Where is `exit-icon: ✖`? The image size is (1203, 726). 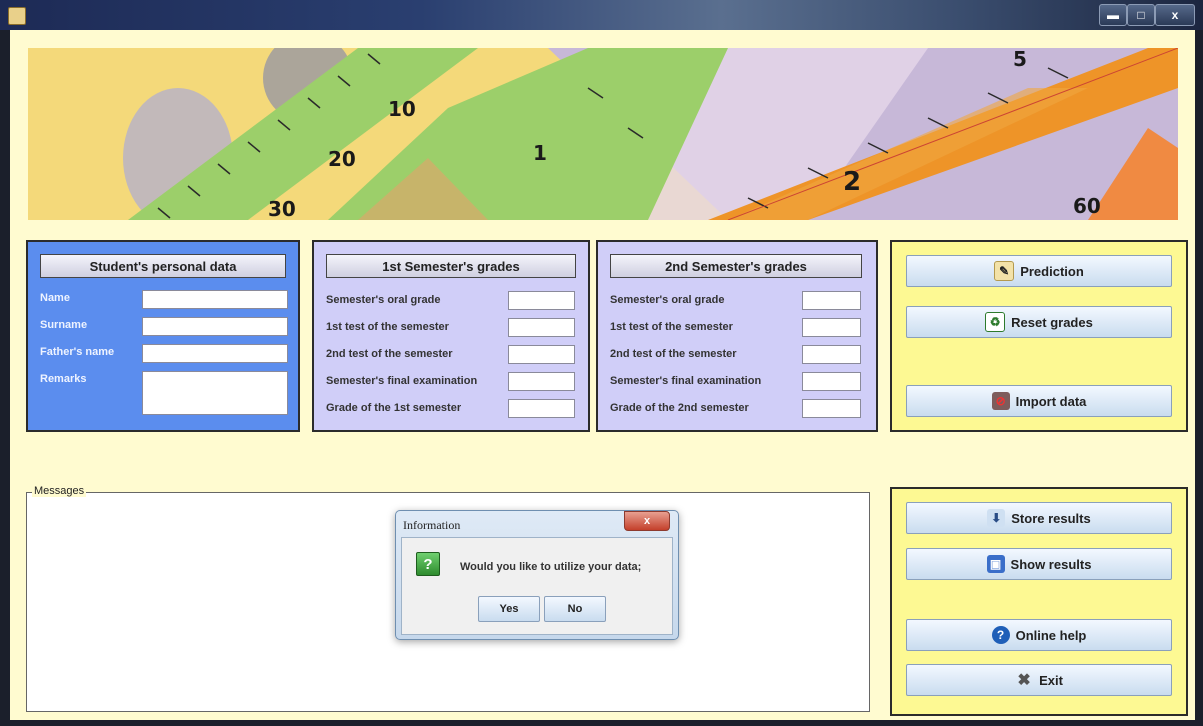 exit-icon: ✖ is located at coordinates (1024, 680).